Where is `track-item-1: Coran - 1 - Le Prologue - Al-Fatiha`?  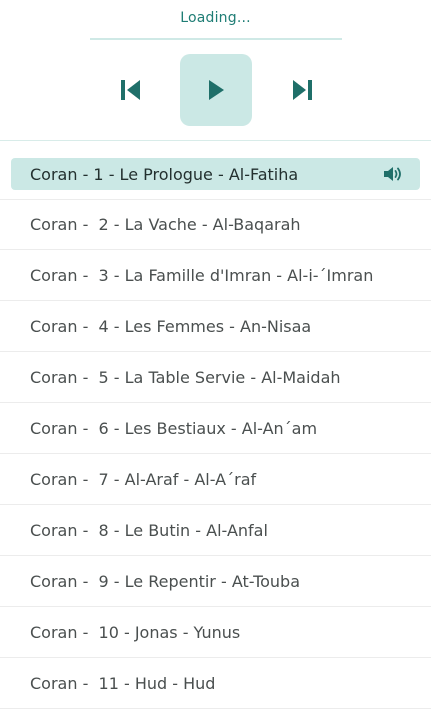
track-item-1: Coran - 1 - Le Prologue - Al-Fatiha is located at coordinates (215, 179).